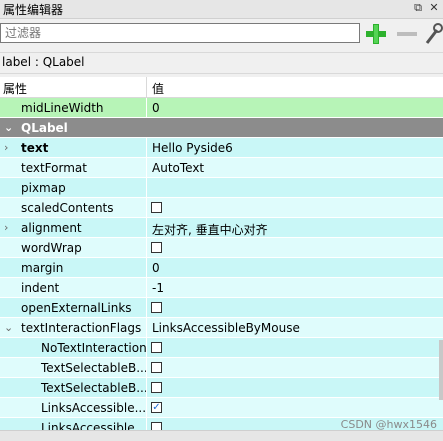  Describe the element at coordinates (221, 128) in the screenshot. I see `section-header-qlabel: ⌄ QLabel` at that location.